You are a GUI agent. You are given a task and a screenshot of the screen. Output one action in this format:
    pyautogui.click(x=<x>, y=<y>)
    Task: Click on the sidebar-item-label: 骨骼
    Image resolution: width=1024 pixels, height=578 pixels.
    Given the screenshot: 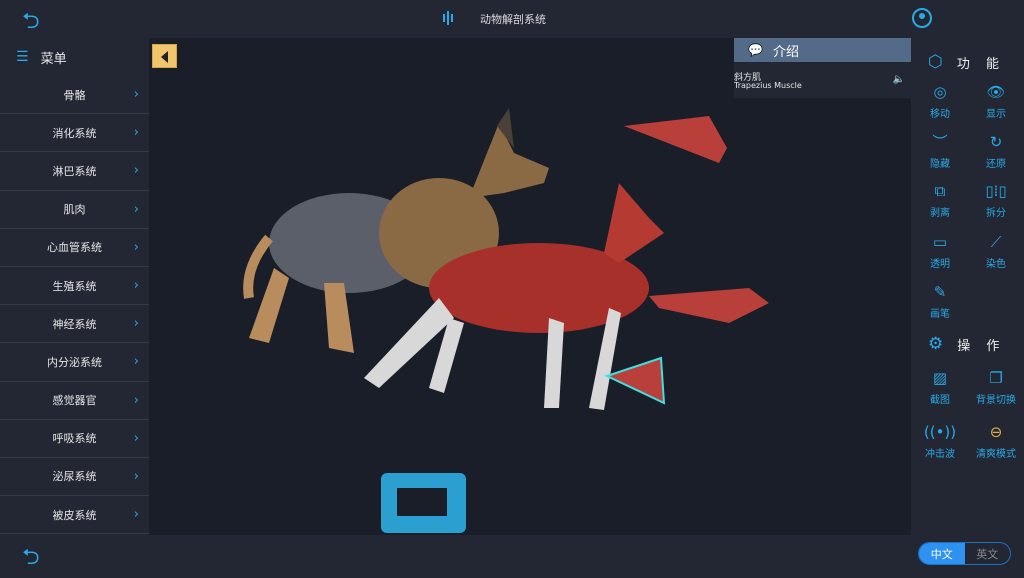 What is the action you would take?
    pyautogui.click(x=74, y=95)
    